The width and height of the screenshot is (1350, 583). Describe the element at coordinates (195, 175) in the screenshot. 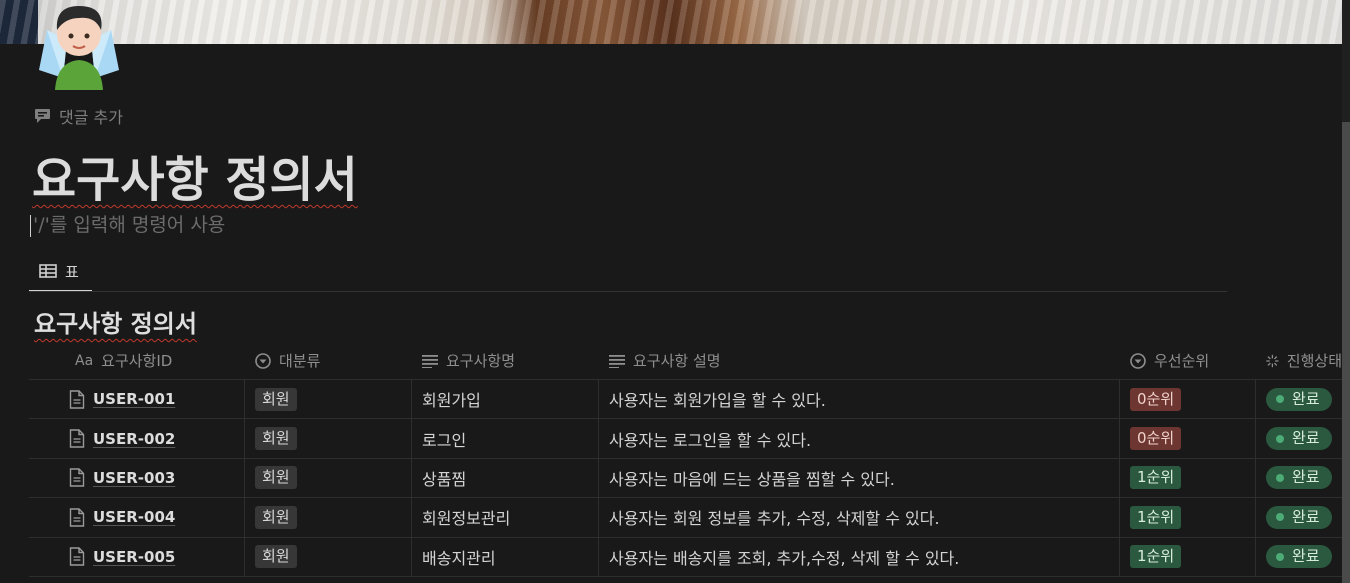

I see `page-title: 요구사항 정의서` at that location.